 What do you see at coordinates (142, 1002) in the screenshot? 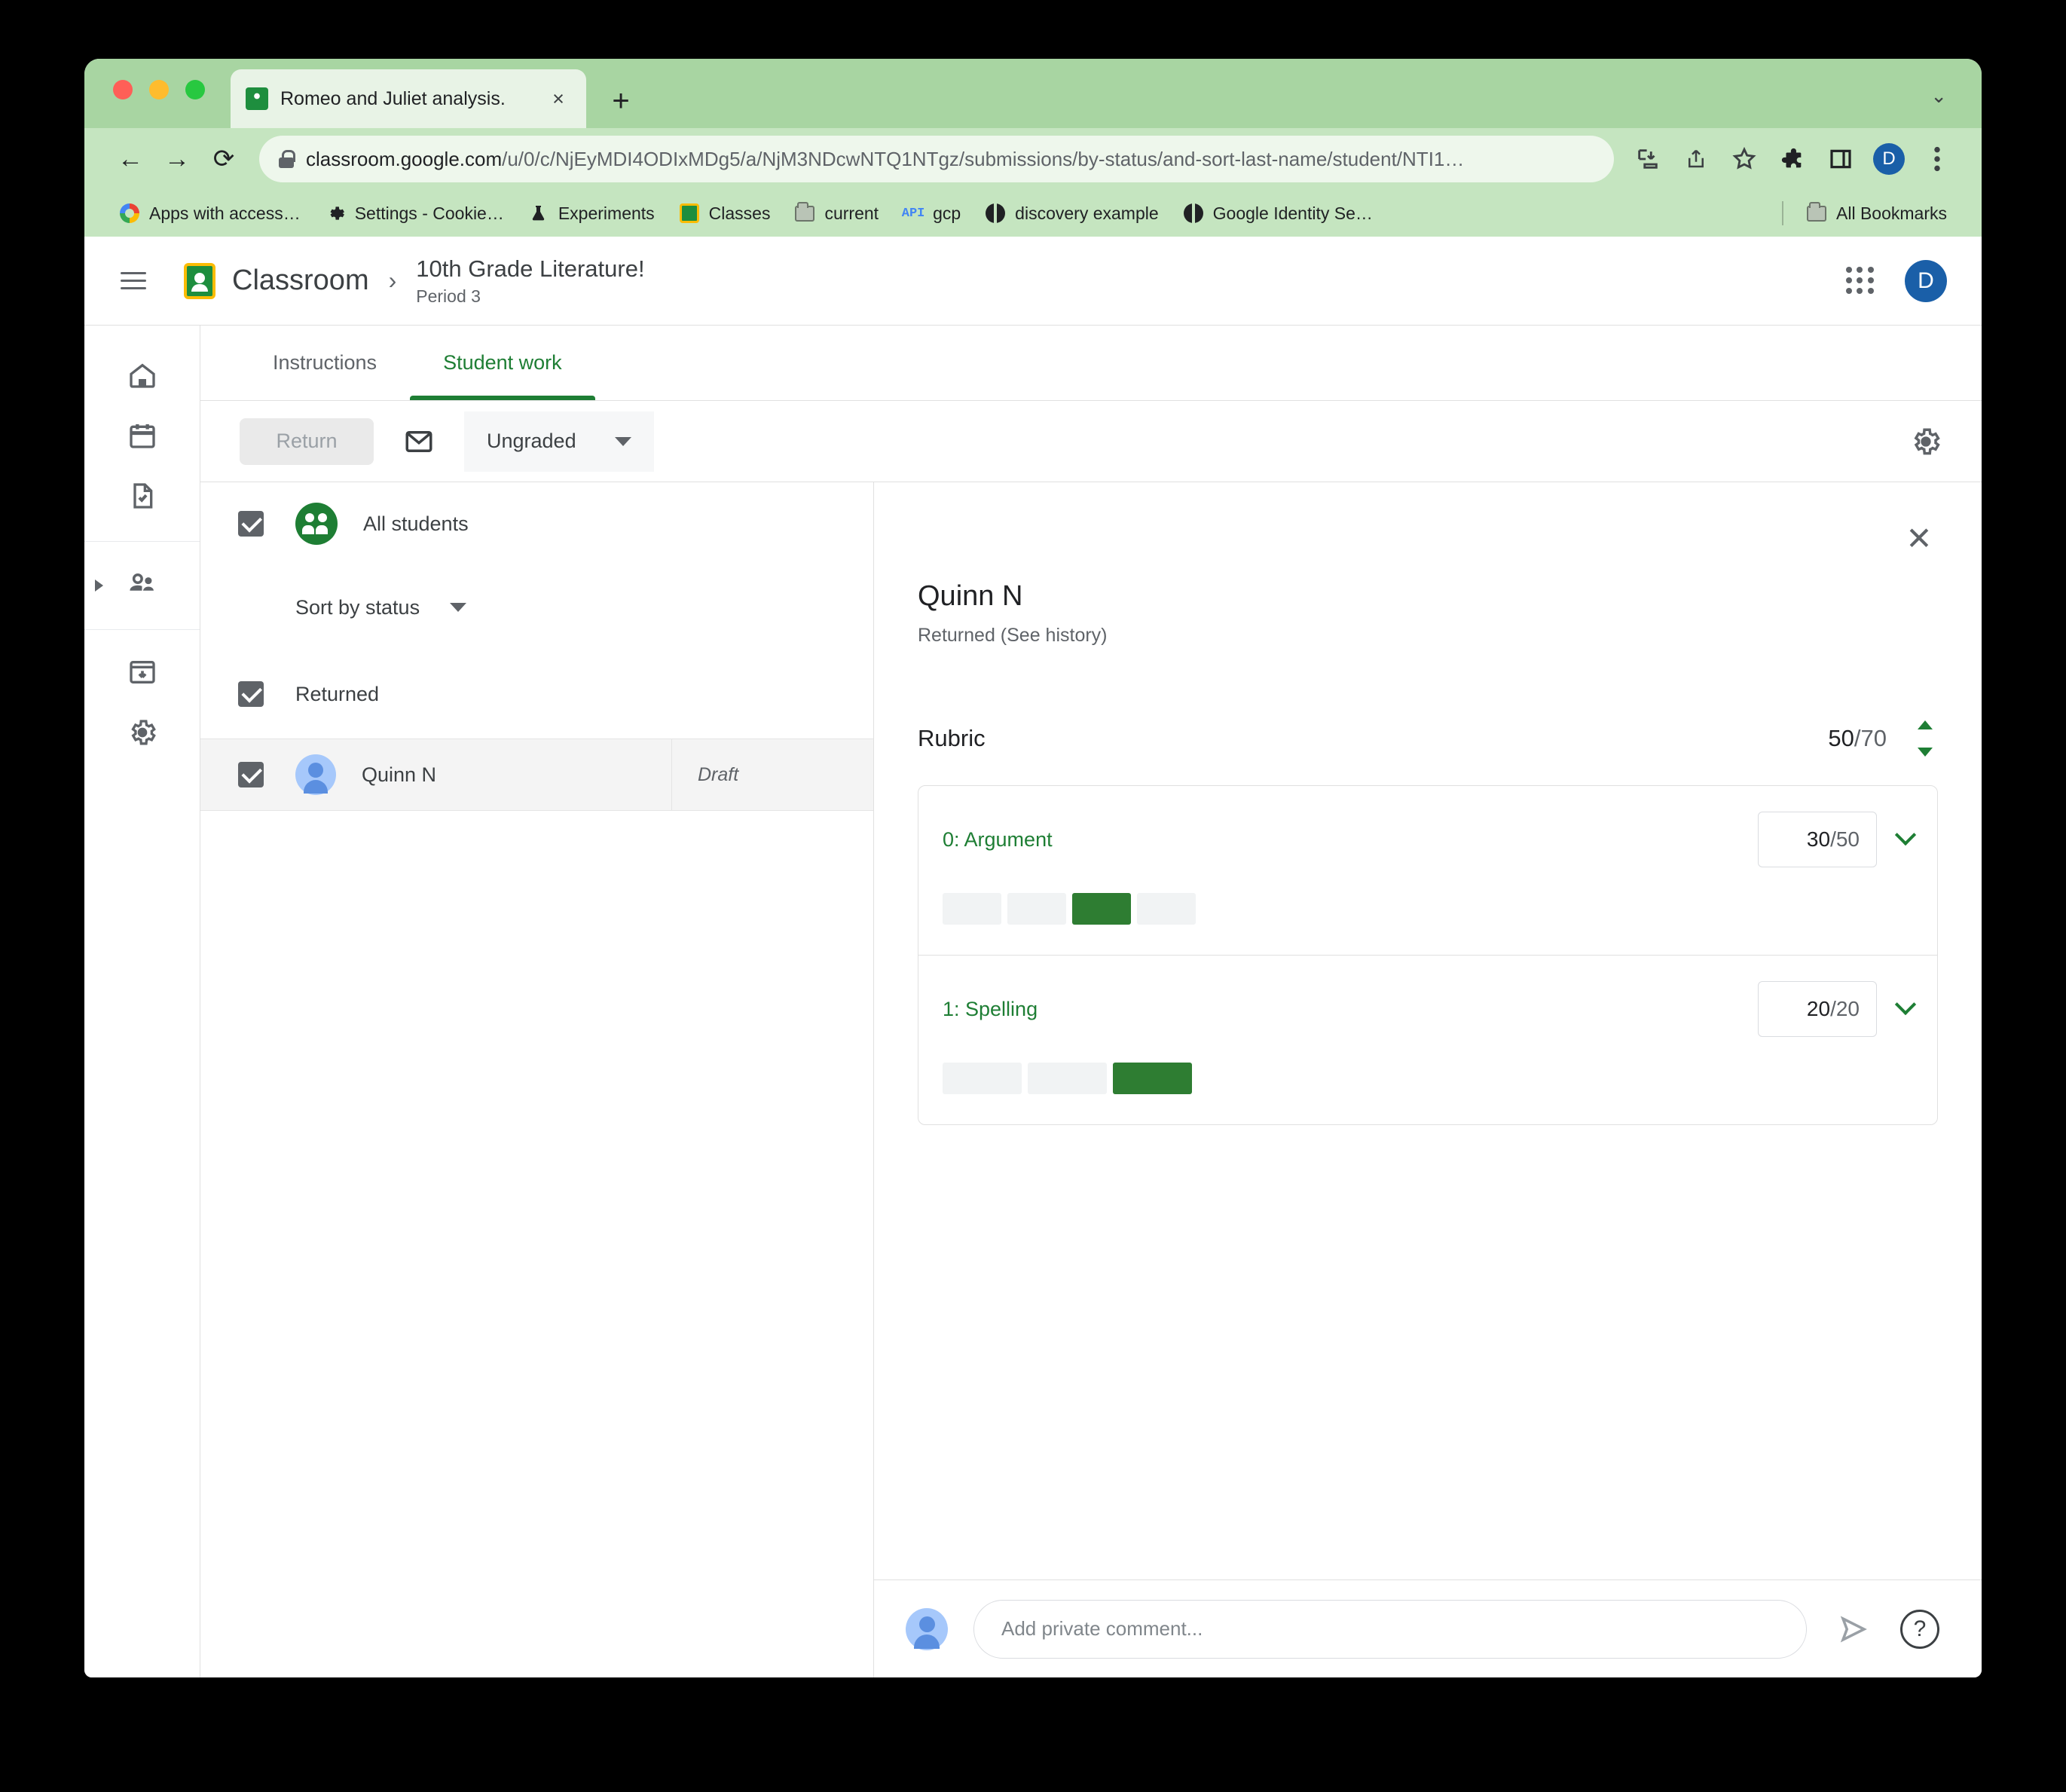
I see `left-rail` at bounding box center [142, 1002].